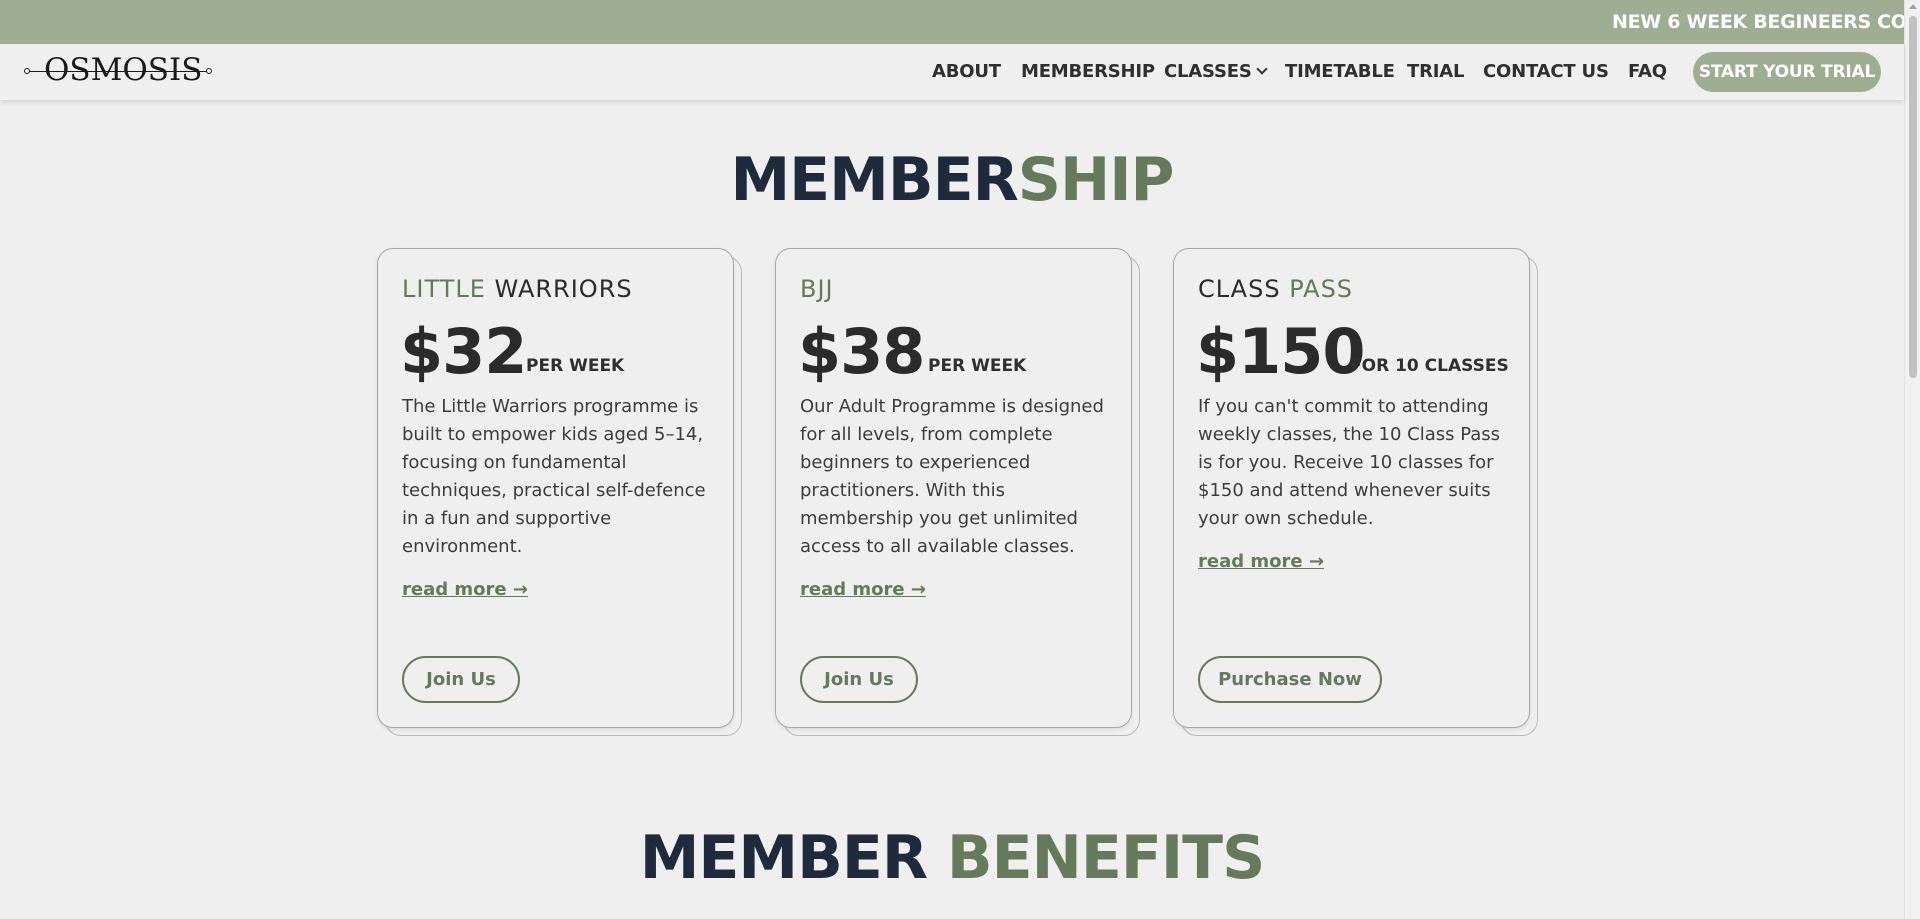  I want to click on chevron-down-icon, so click(1261, 69).